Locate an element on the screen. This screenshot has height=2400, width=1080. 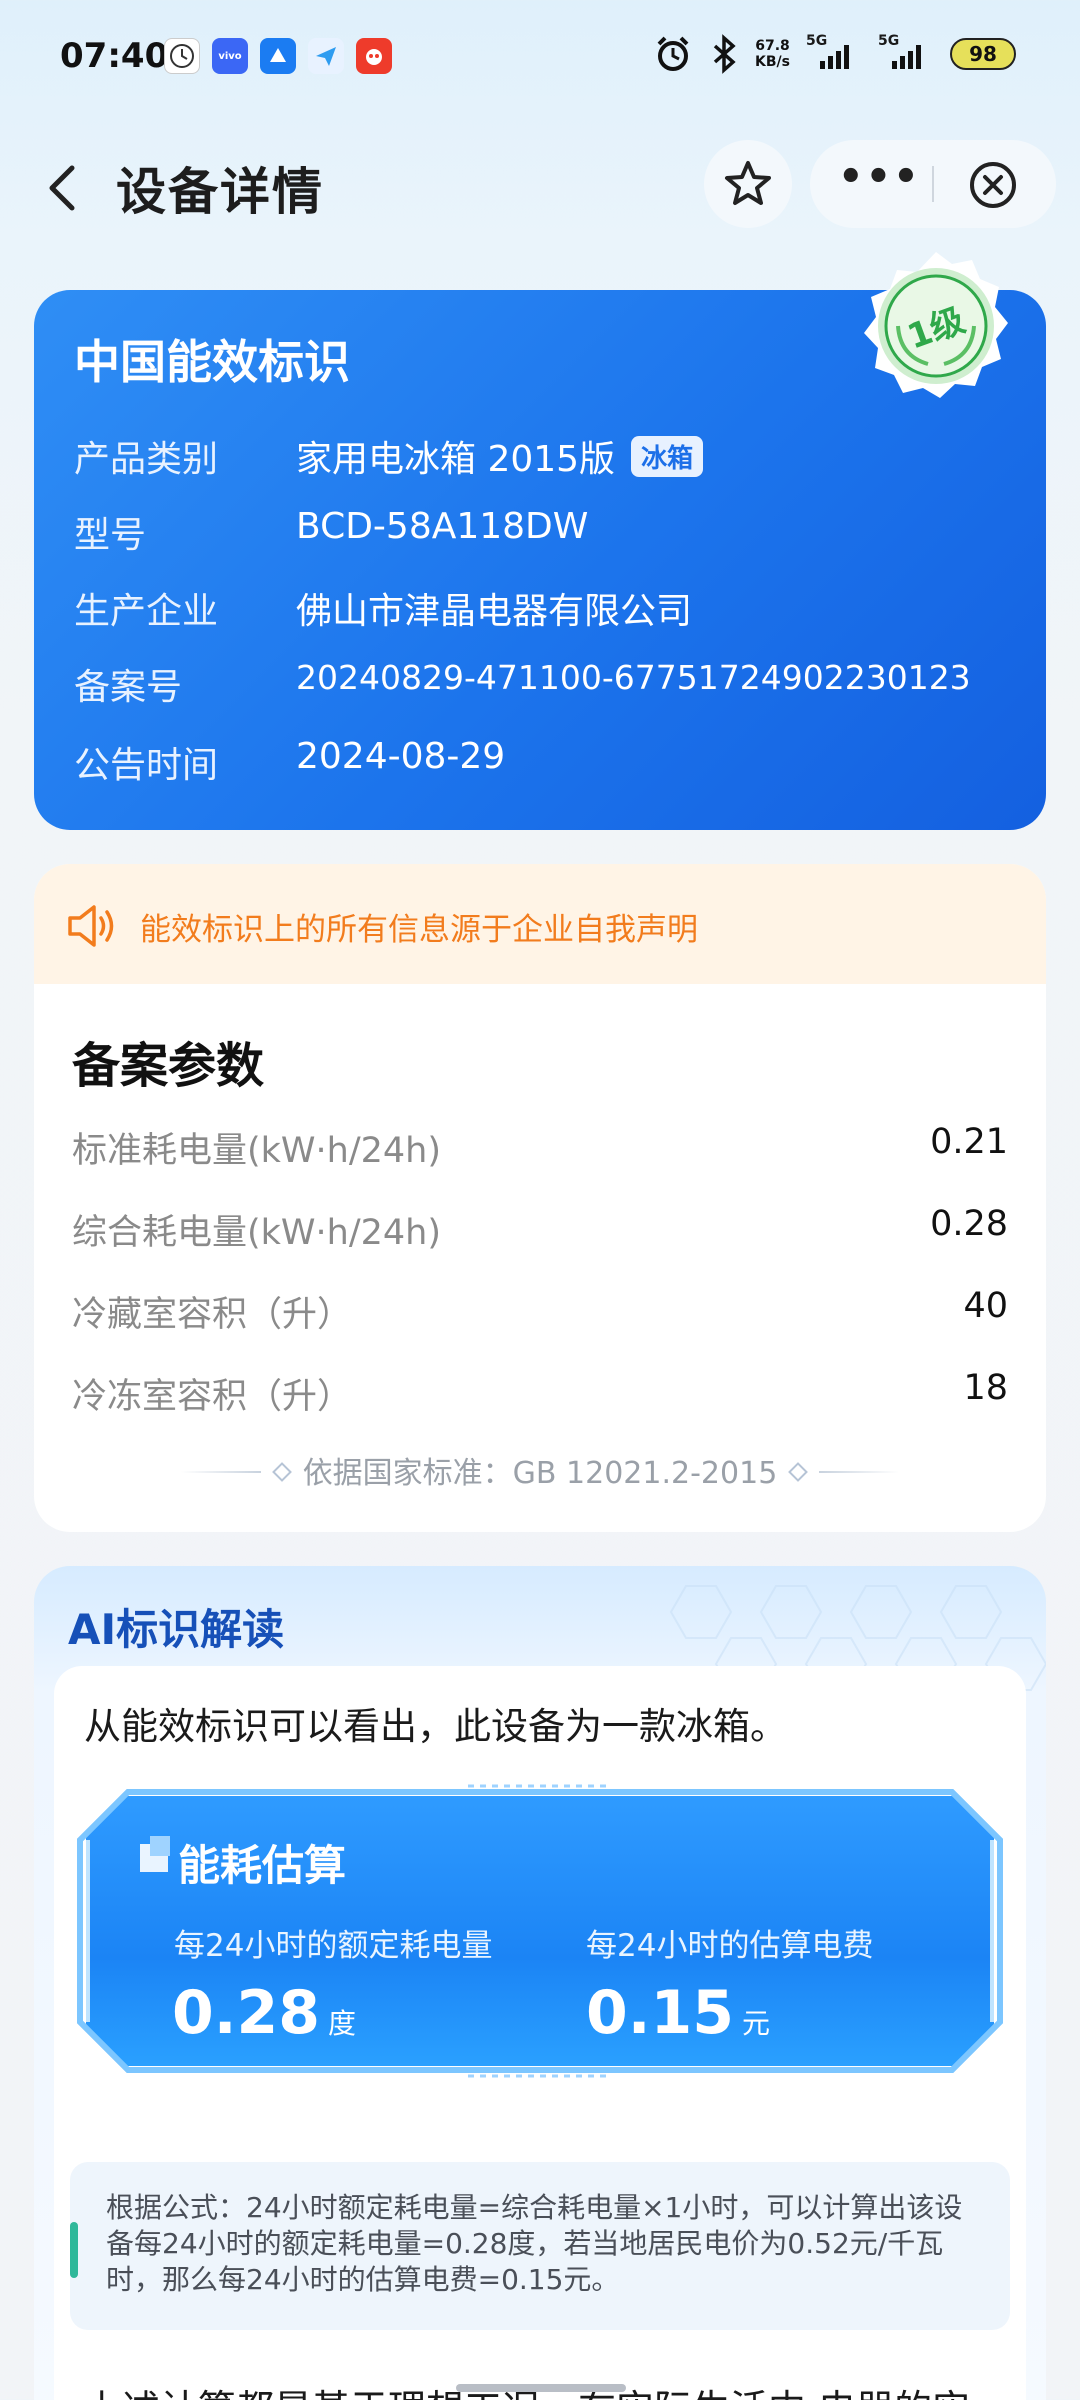
label-row-value: 家用电冰箱 2015版 冰箱 is located at coordinates (500, 456).